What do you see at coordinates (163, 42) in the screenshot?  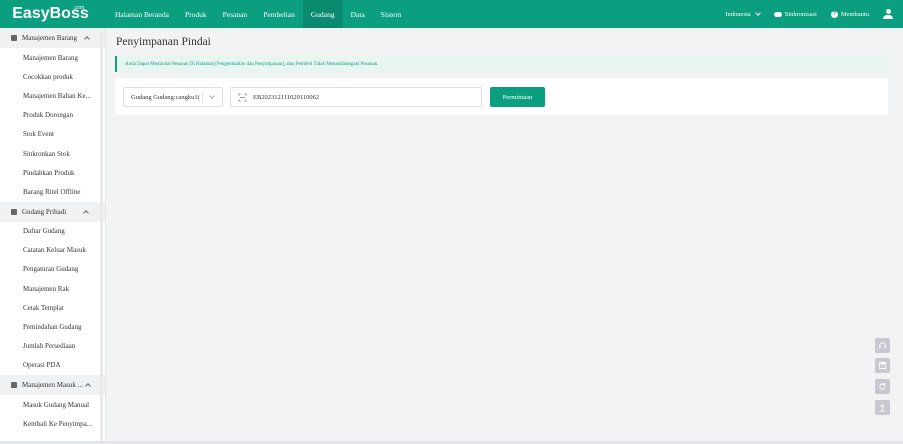 I see `page-title: Penyimpanan Pindai` at bounding box center [163, 42].